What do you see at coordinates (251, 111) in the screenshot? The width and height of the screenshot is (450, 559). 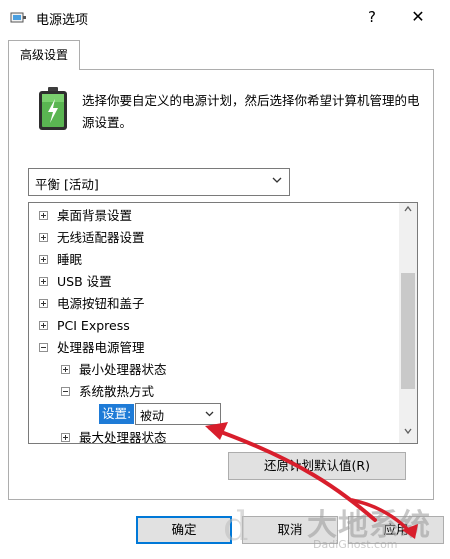 I see `description-text: 选择你要自定义的电源计划，然后选择你希望计算机管理的电源设置。` at bounding box center [251, 111].